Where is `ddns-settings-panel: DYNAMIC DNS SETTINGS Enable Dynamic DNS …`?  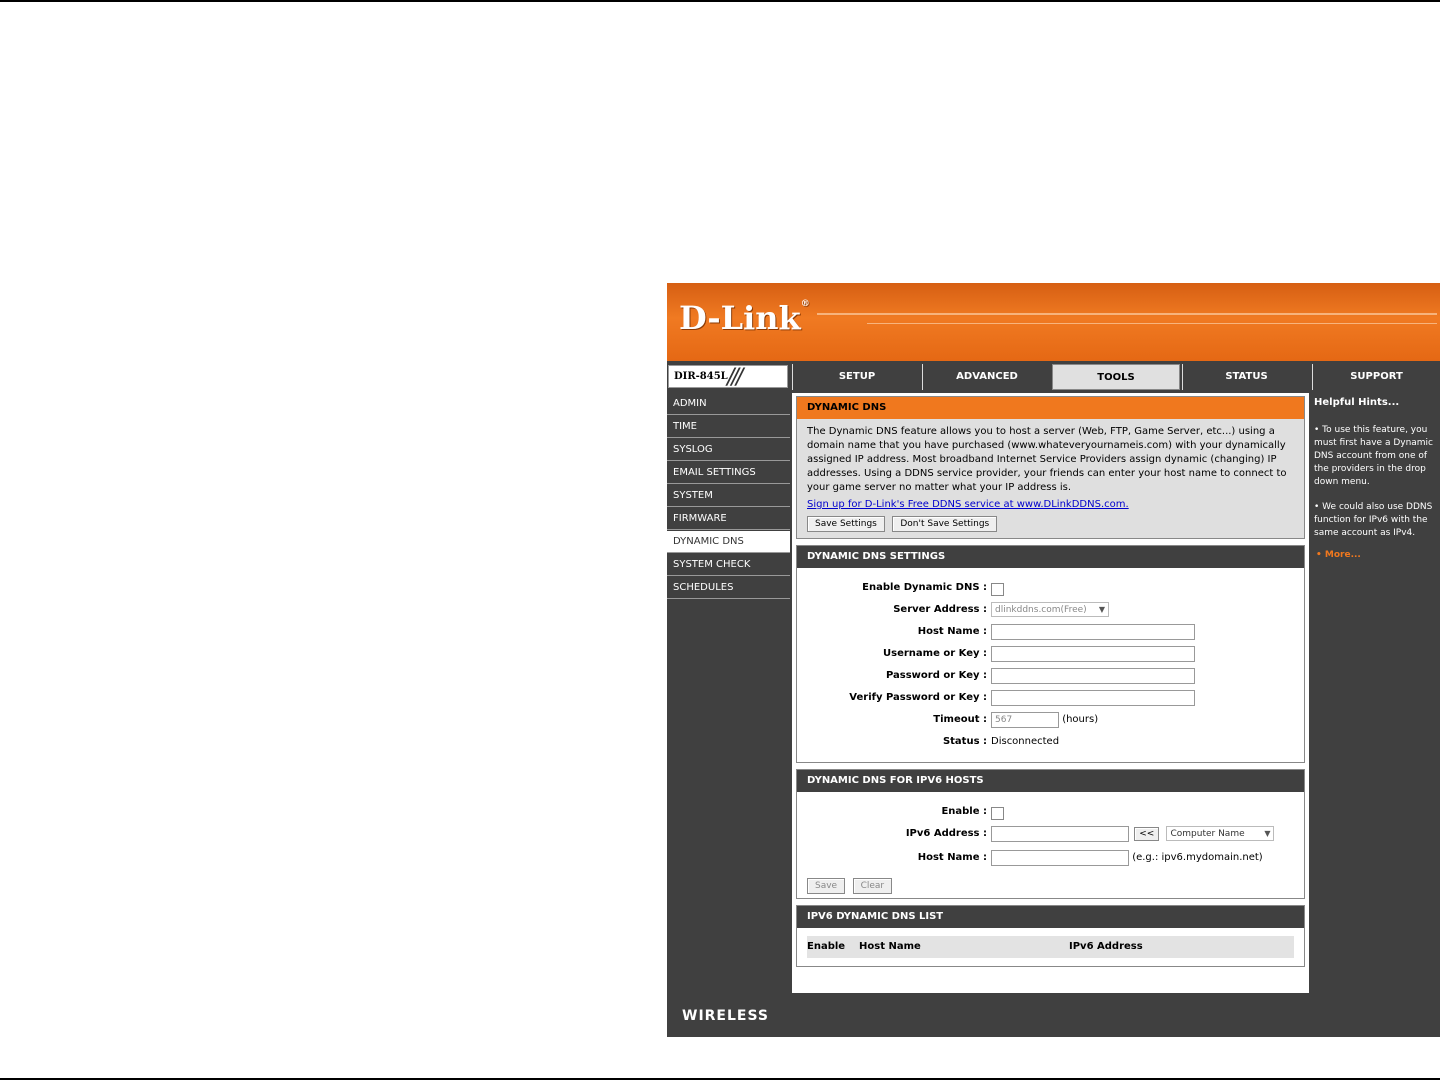 ddns-settings-panel: DYNAMIC DNS SETTINGS Enable Dynamic DNS … is located at coordinates (1050, 654).